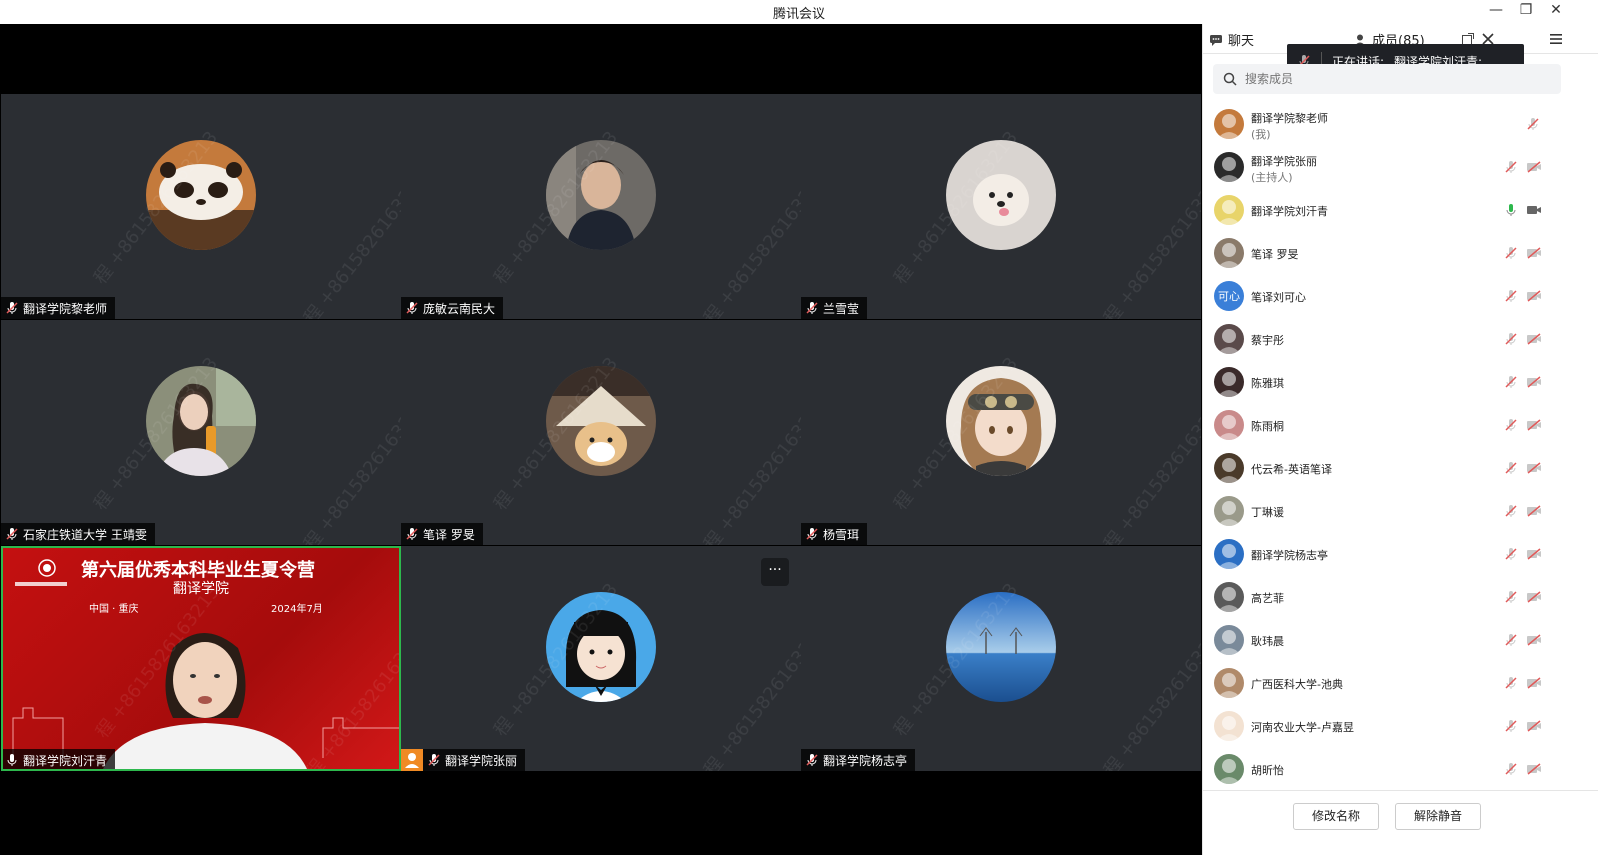  I want to click on member-row: 耿玮晨, so click(1400, 639).